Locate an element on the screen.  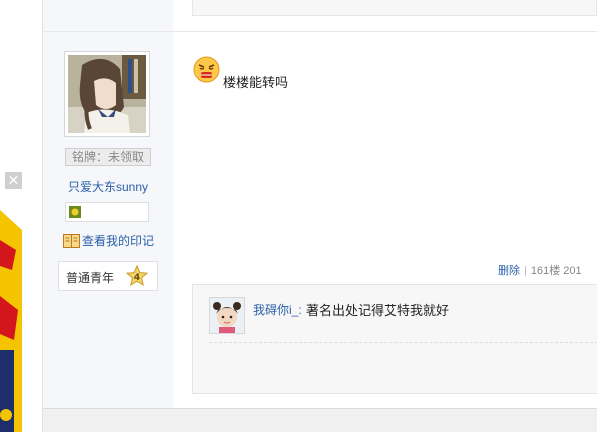
view-imprint-link: 查看我的印记 is located at coordinates (118, 241).